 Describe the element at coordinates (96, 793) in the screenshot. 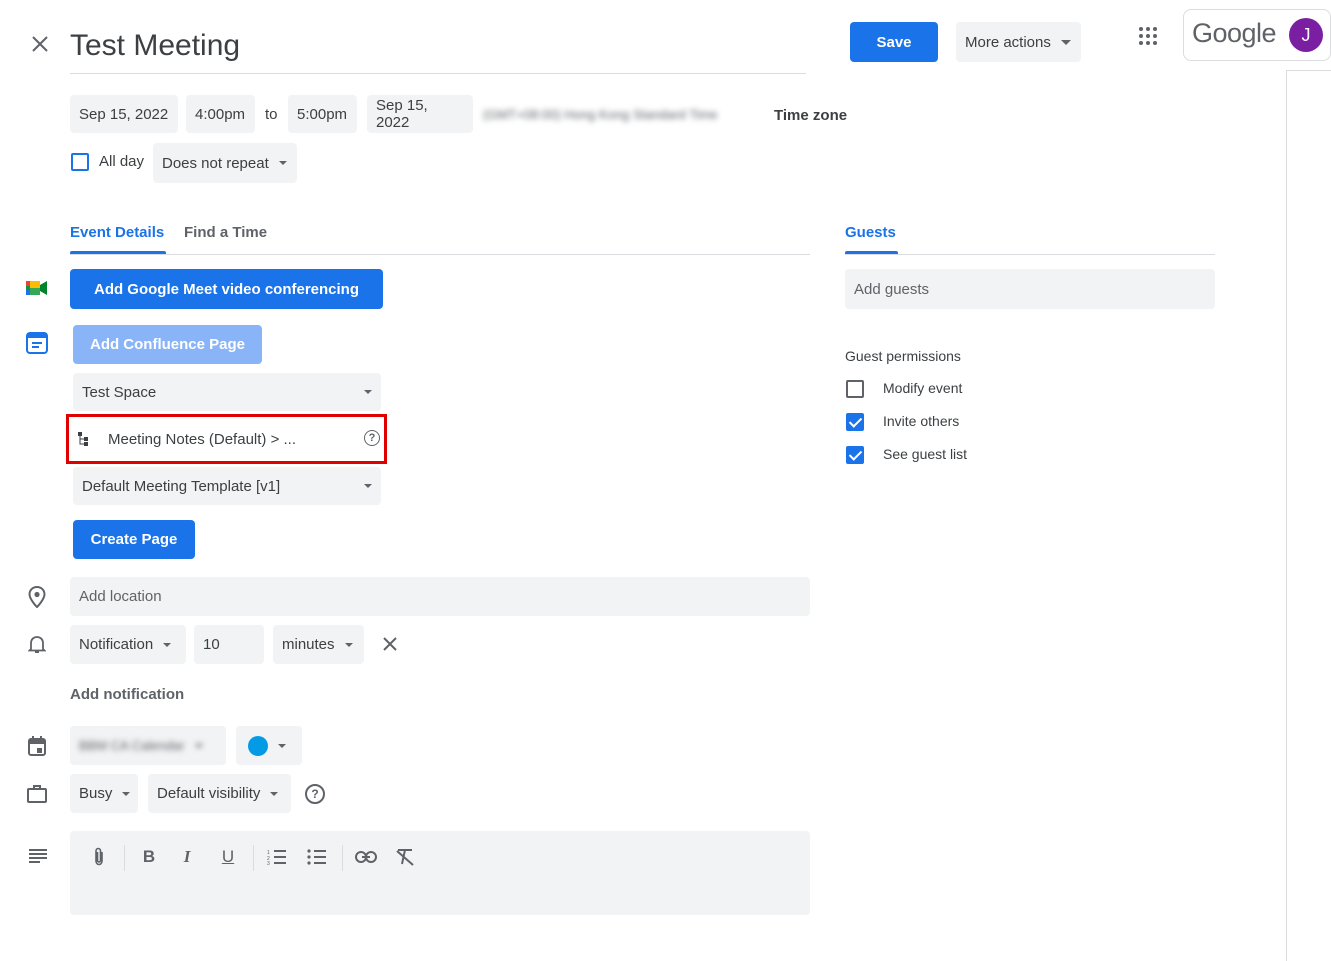

I see `availability-label: Busy` at that location.